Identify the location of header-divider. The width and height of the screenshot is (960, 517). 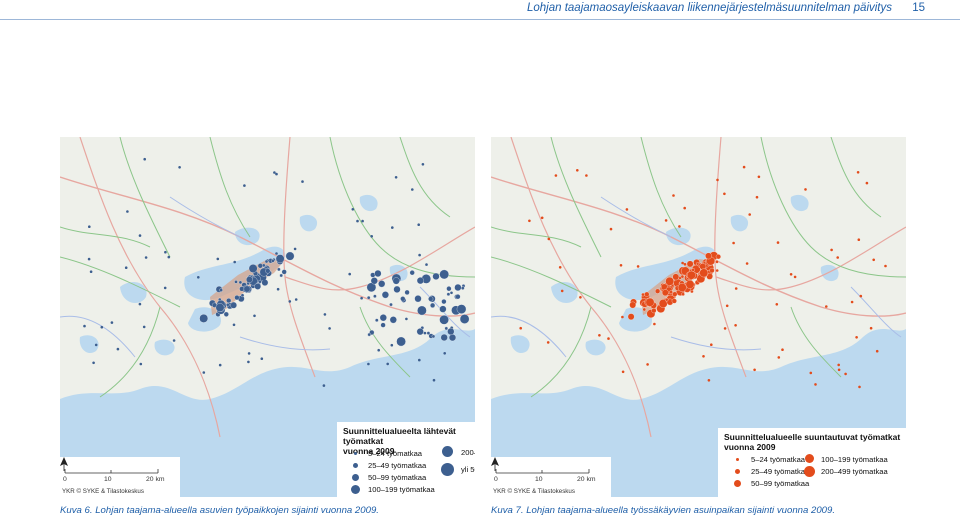
(480, 19).